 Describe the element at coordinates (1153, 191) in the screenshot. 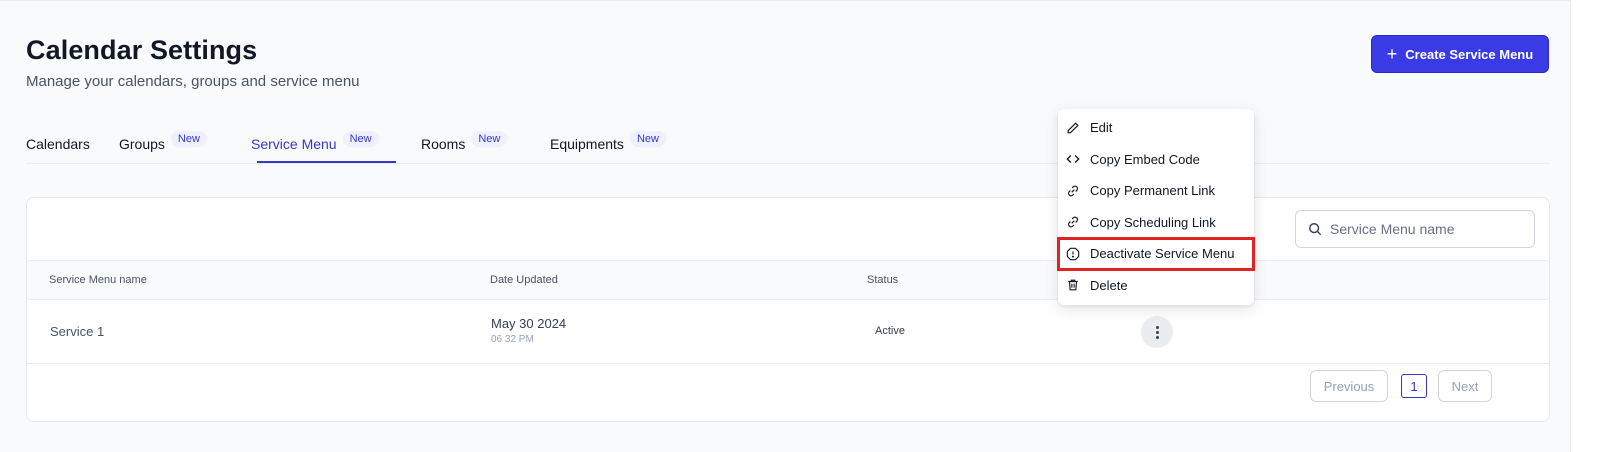

I see `menu-item-label: Copy Permanent Link` at that location.